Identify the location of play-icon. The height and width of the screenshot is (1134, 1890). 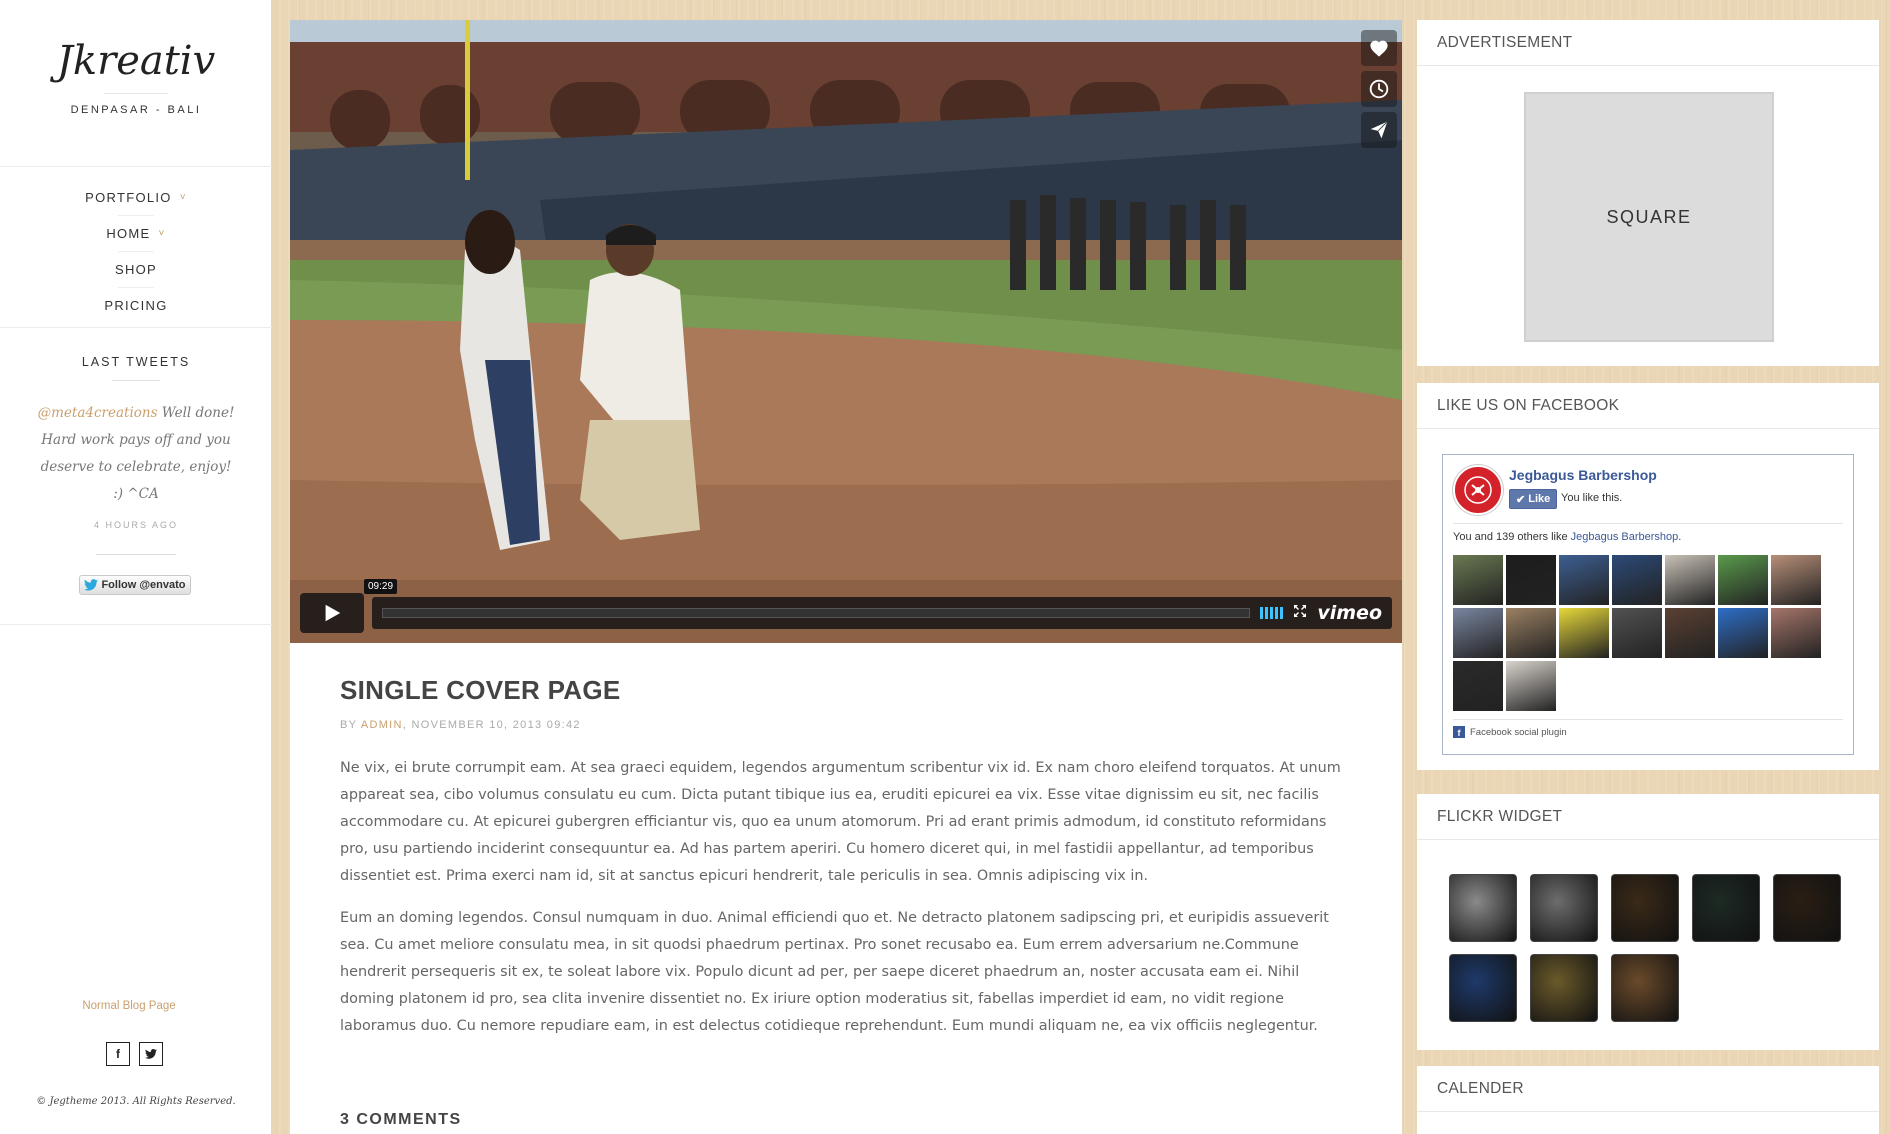
(333, 613).